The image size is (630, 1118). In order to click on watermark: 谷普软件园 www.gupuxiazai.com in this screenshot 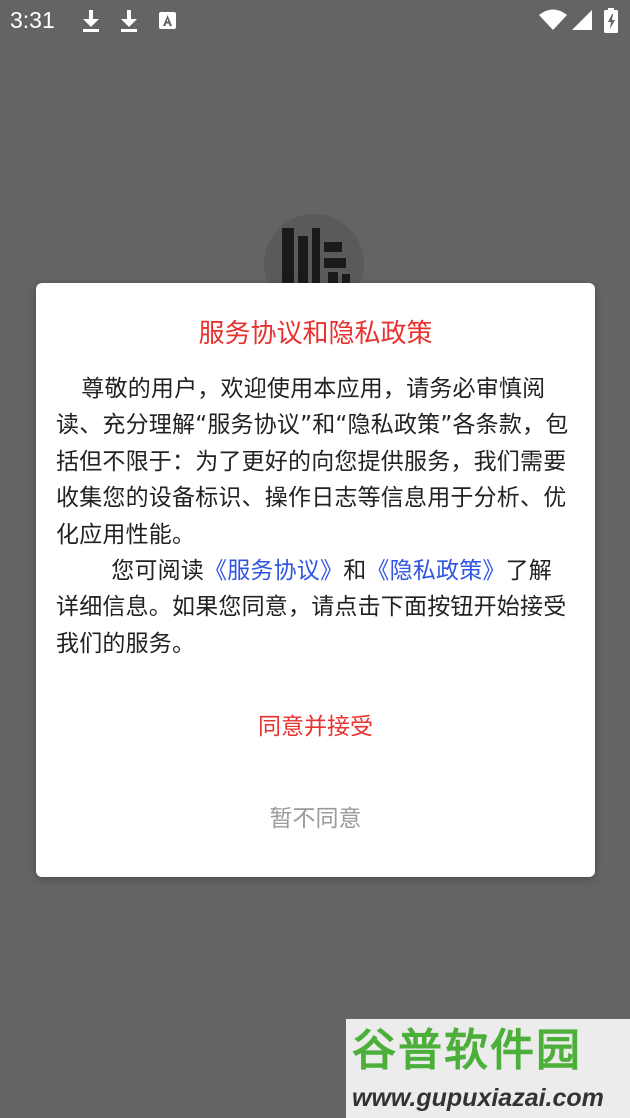, I will do `click(488, 1068)`.